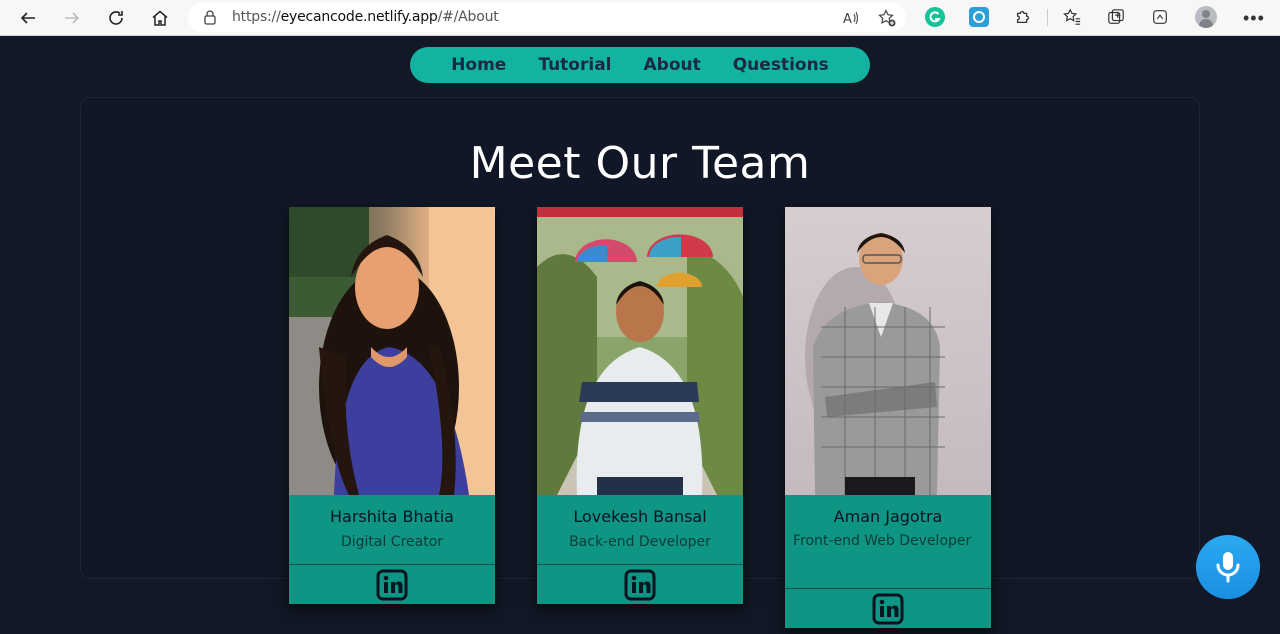 The width and height of the screenshot is (1280, 634). I want to click on team-card-info: Aman Jagotra Front-end Web Developer, so click(888, 541).